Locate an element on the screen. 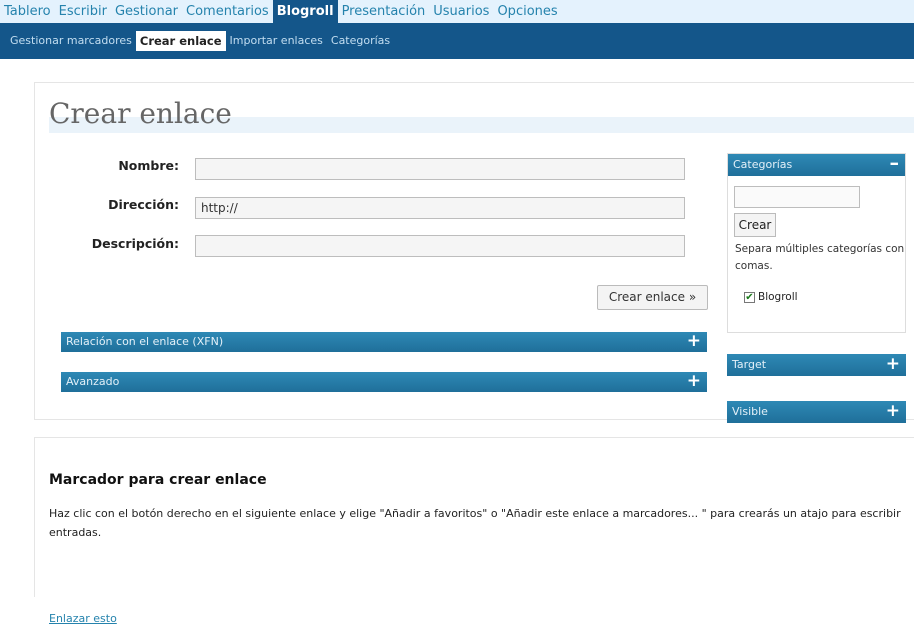 Image resolution: width=914 pixels, height=625 pixels. create-link-button: Crear enlace » is located at coordinates (652, 297).